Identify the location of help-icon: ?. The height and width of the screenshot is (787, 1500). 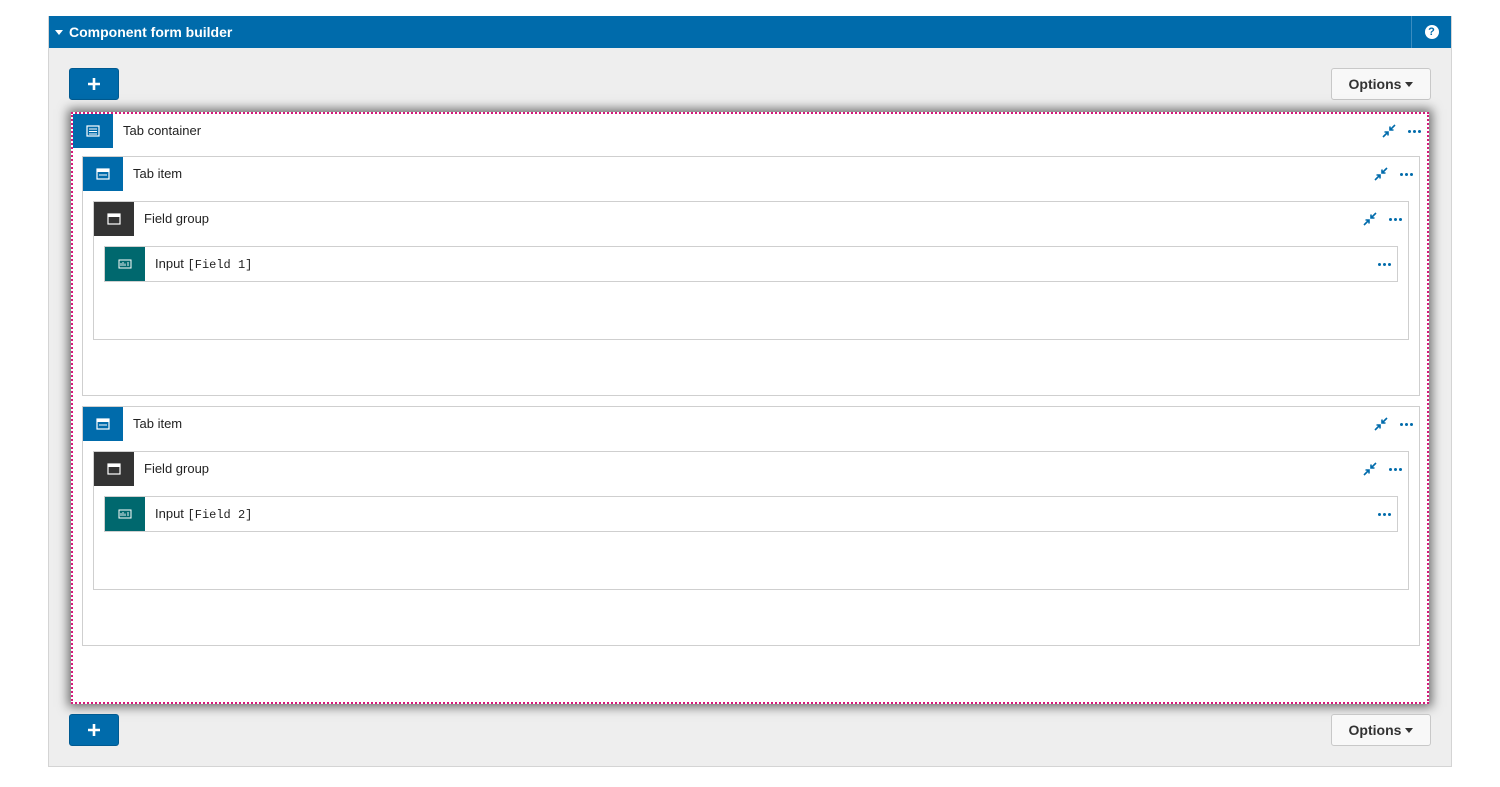
(1431, 32).